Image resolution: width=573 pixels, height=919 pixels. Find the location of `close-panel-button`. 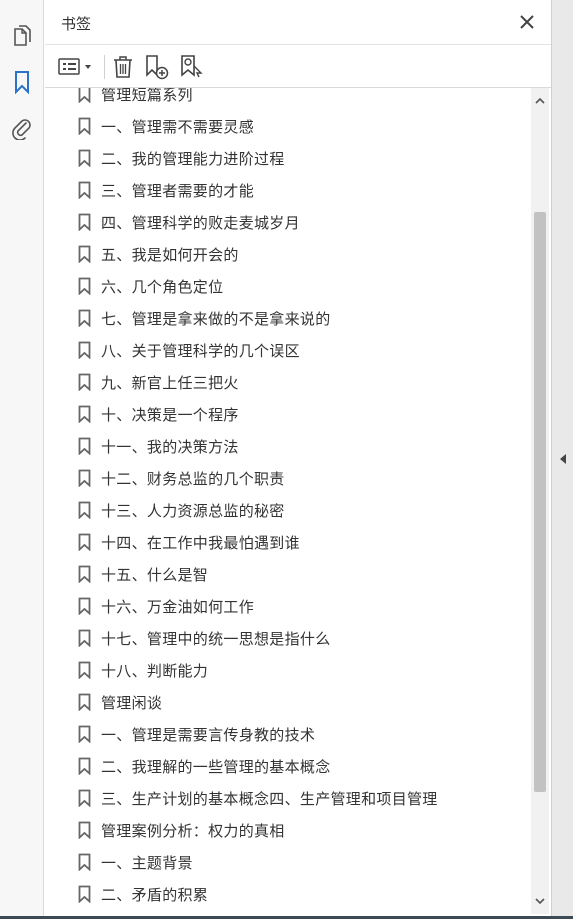

close-panel-button is located at coordinates (527, 22).